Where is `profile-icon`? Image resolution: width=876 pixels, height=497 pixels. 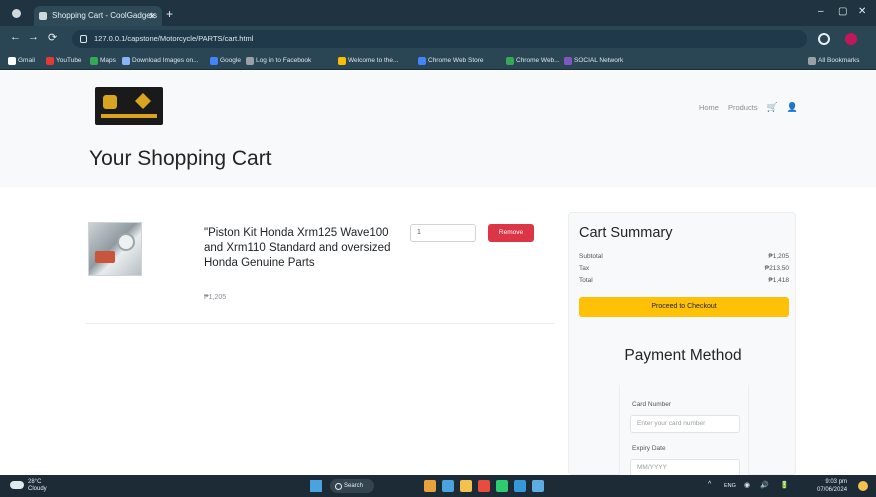
profile-icon is located at coordinates (16, 13).